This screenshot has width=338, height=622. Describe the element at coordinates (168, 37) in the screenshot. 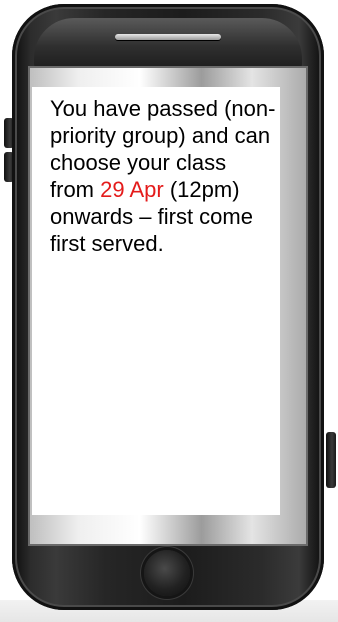

I see `speaker-grille-icon` at that location.